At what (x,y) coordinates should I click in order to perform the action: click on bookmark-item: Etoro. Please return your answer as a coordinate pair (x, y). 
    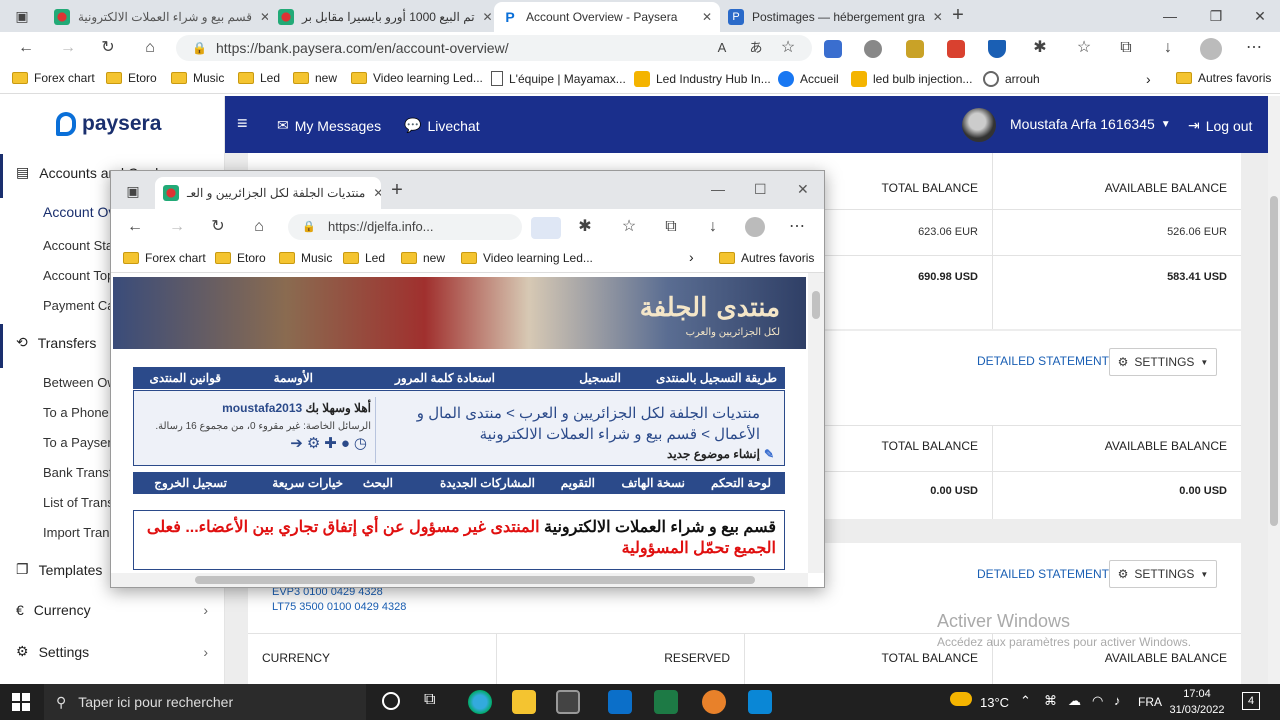
    Looking at the image, I should click on (131, 78).